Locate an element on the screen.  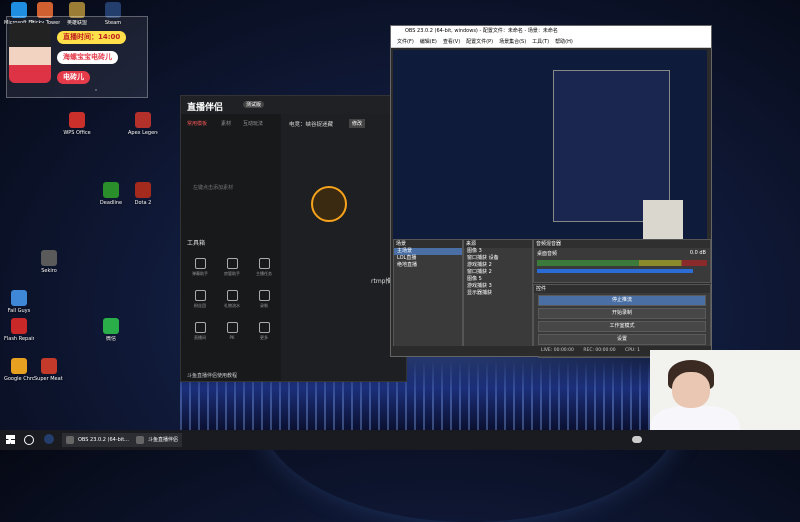
scene-item: 主场景 is located at coordinates (428, 251).